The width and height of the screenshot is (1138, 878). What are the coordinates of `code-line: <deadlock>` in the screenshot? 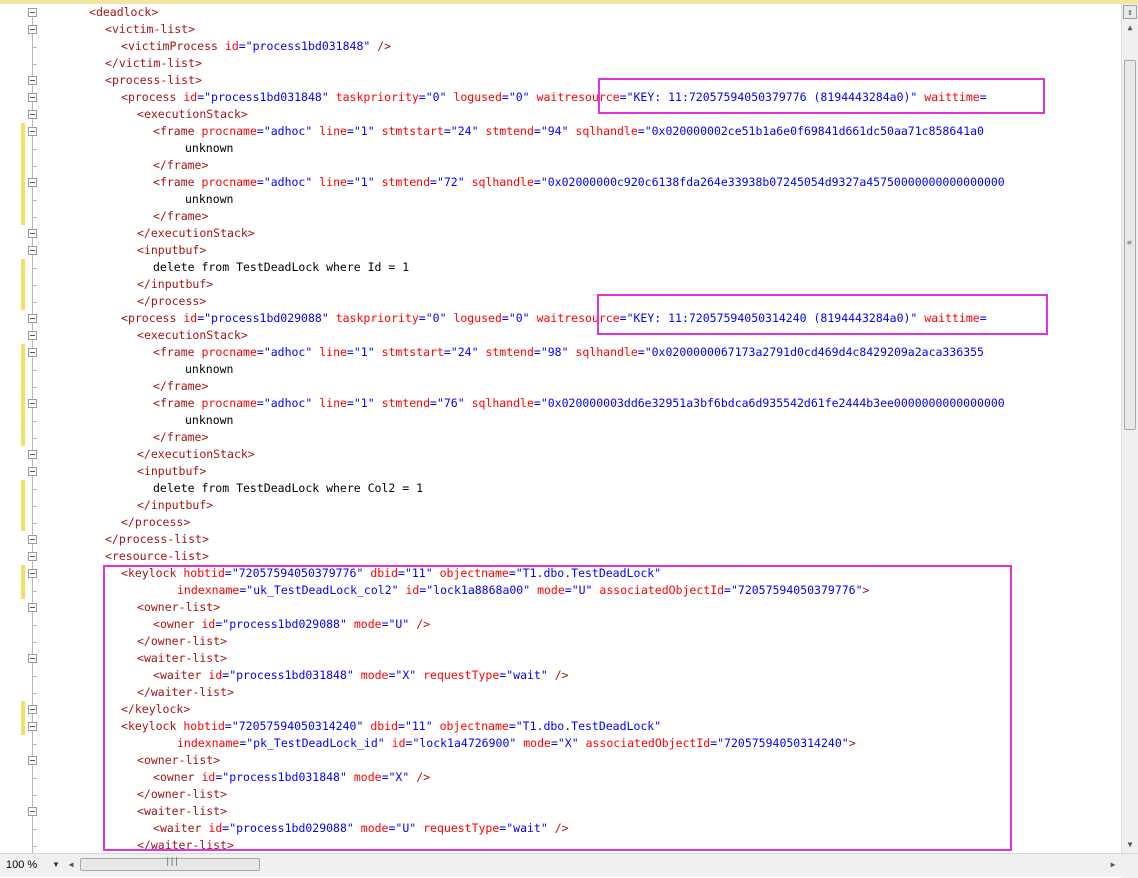 It's located at (123, 12).